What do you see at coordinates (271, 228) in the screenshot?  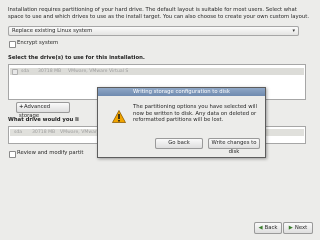 I see `back-label: Back` at bounding box center [271, 228].